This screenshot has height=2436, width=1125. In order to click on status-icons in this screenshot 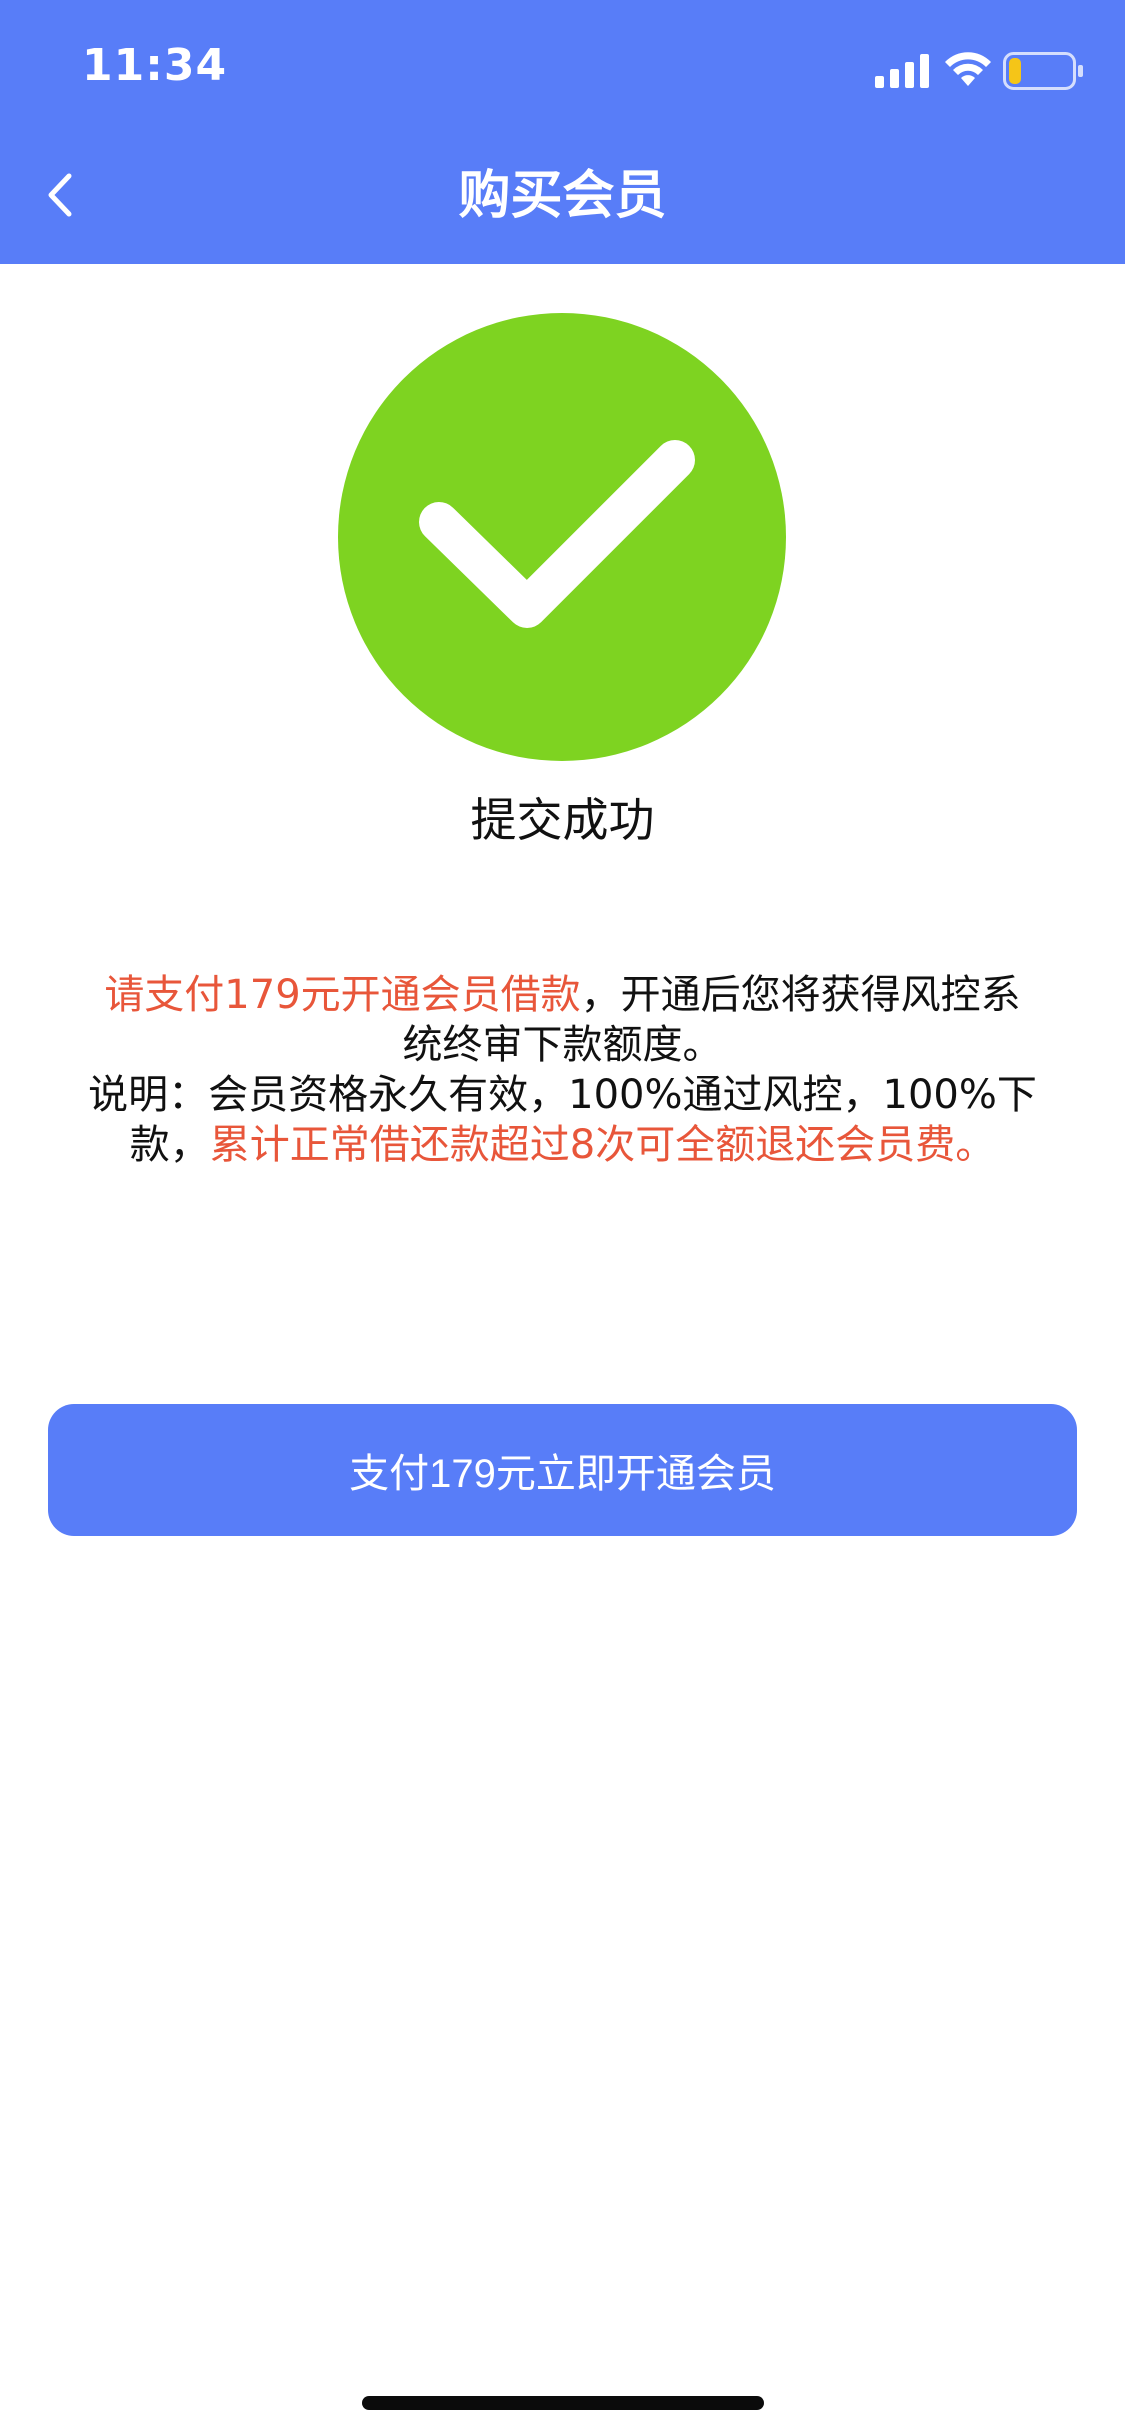, I will do `click(980, 70)`.